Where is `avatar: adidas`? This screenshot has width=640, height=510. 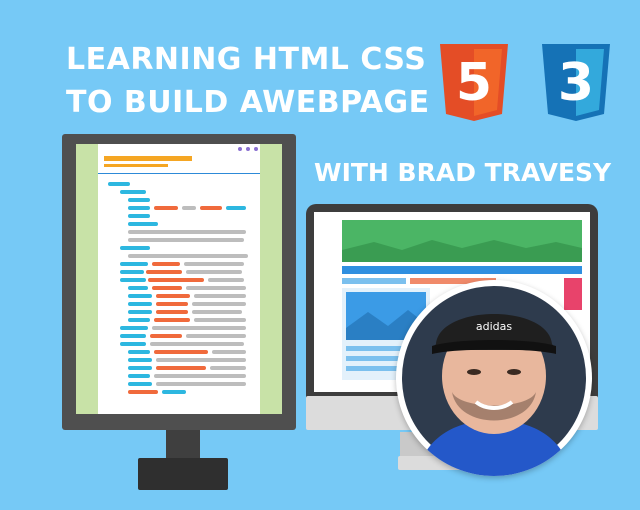 avatar: adidas is located at coordinates (494, 378).